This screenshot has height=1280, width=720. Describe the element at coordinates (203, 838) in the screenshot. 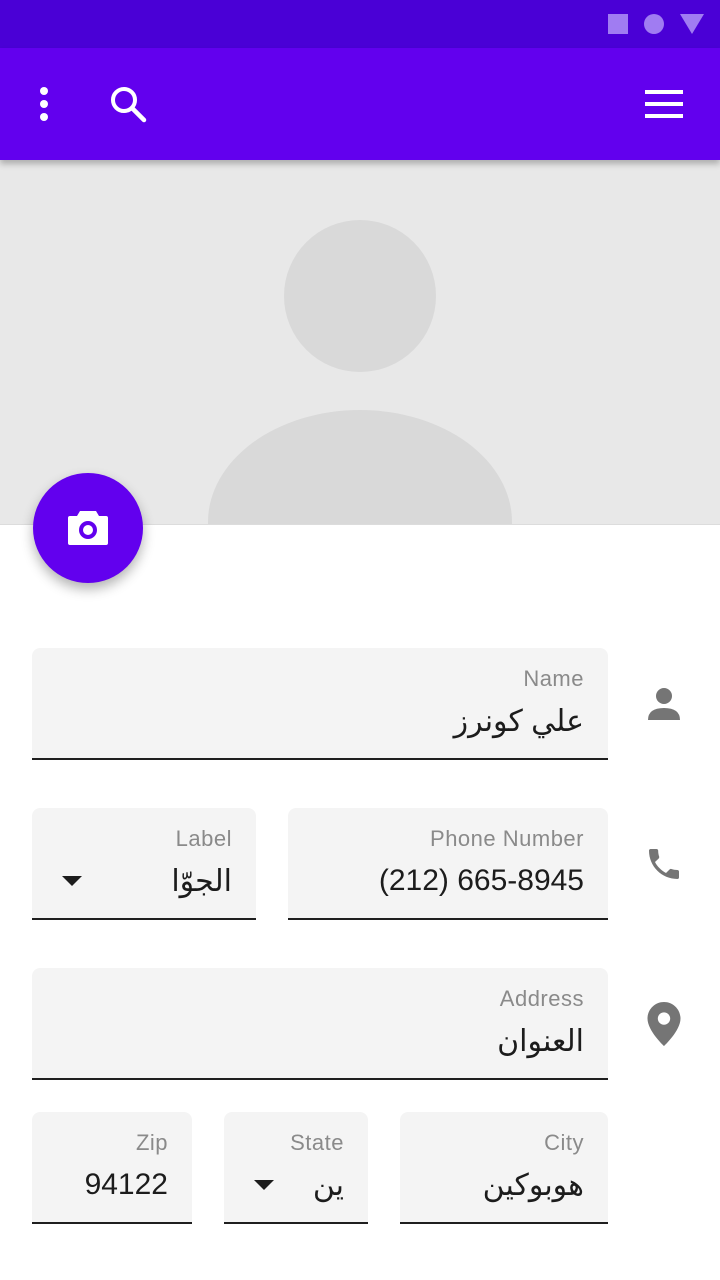

I see `phone-label-label: Label` at that location.